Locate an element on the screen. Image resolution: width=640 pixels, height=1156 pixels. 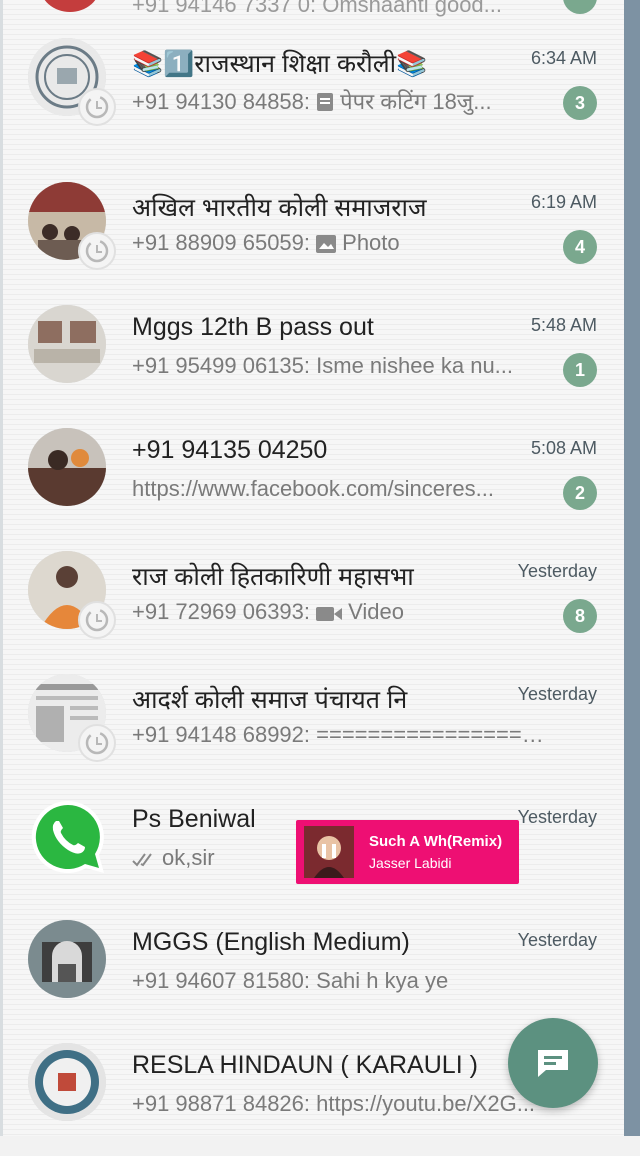
video-icon is located at coordinates (329, 614).